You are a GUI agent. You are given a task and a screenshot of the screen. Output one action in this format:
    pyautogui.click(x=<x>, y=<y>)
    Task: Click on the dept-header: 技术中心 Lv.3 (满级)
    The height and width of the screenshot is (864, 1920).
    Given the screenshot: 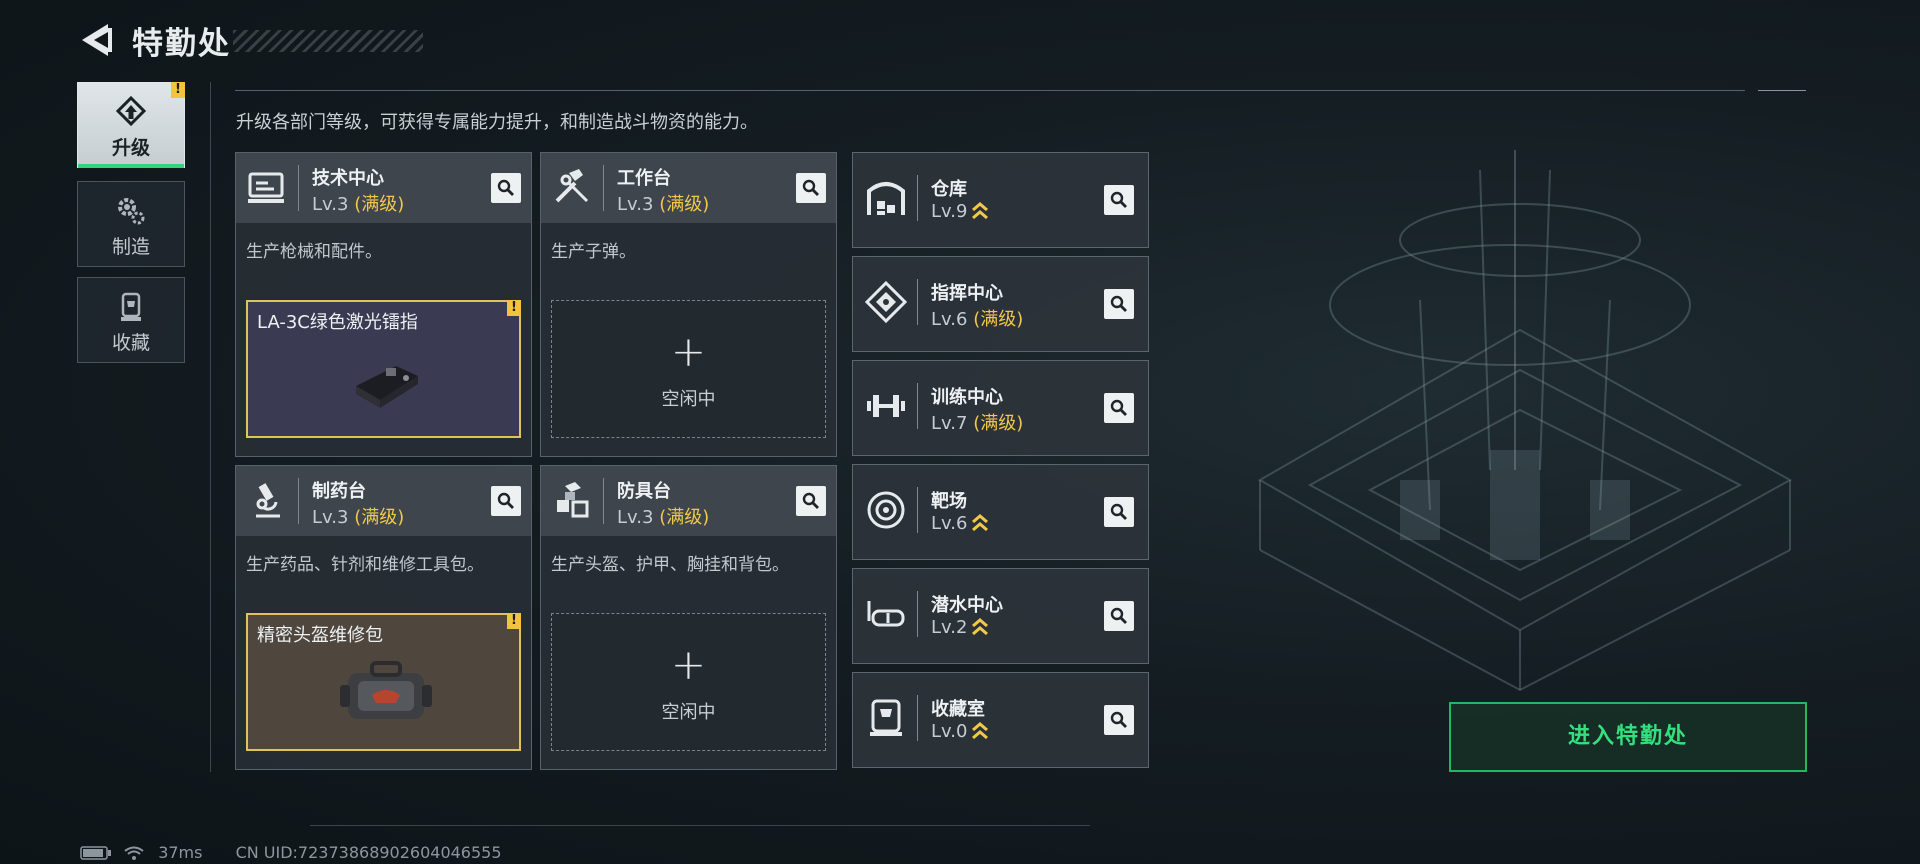 What is the action you would take?
    pyautogui.click(x=383, y=188)
    